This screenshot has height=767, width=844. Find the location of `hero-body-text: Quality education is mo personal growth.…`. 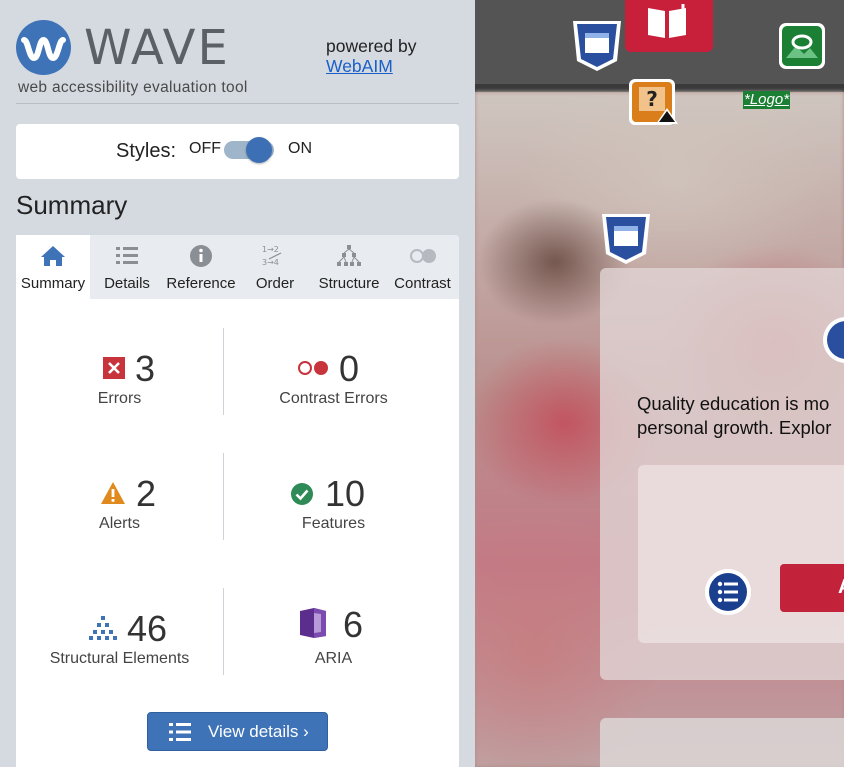

hero-body-text: Quality education is mo personal growth.… is located at coordinates (734, 416).